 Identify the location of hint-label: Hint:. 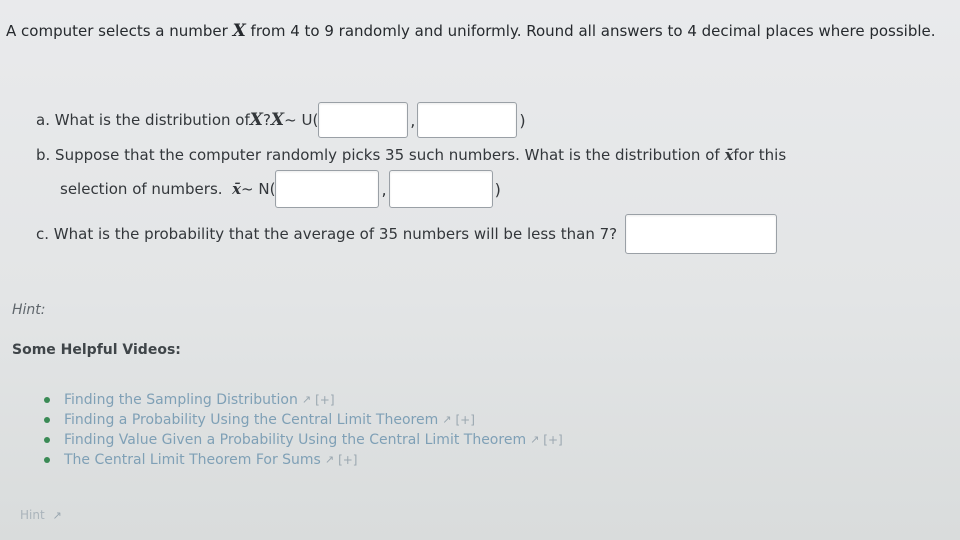
(29, 310).